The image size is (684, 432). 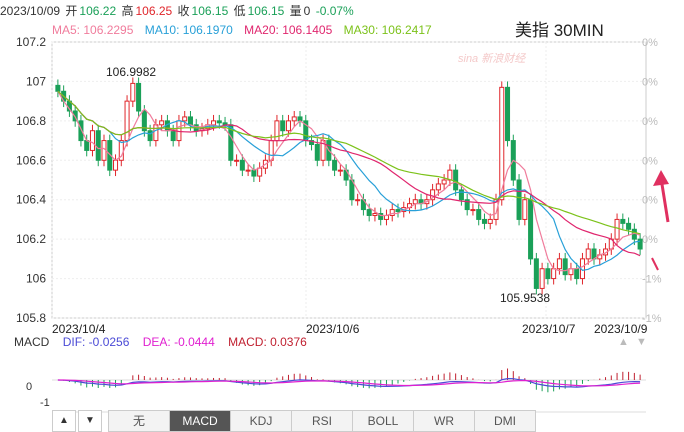 I want to click on scroll-up-icon: ▲, so click(x=623, y=342).